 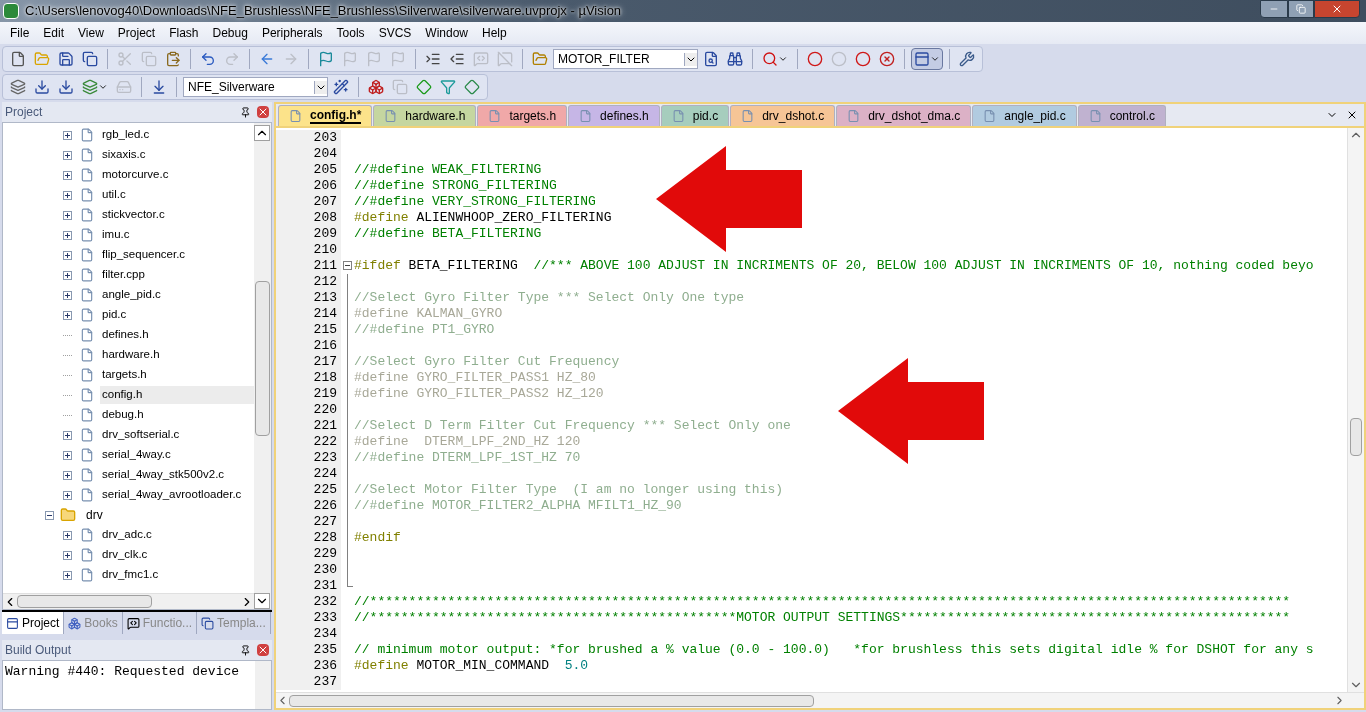 I want to click on tree-item: debug.h, so click(x=177, y=415).